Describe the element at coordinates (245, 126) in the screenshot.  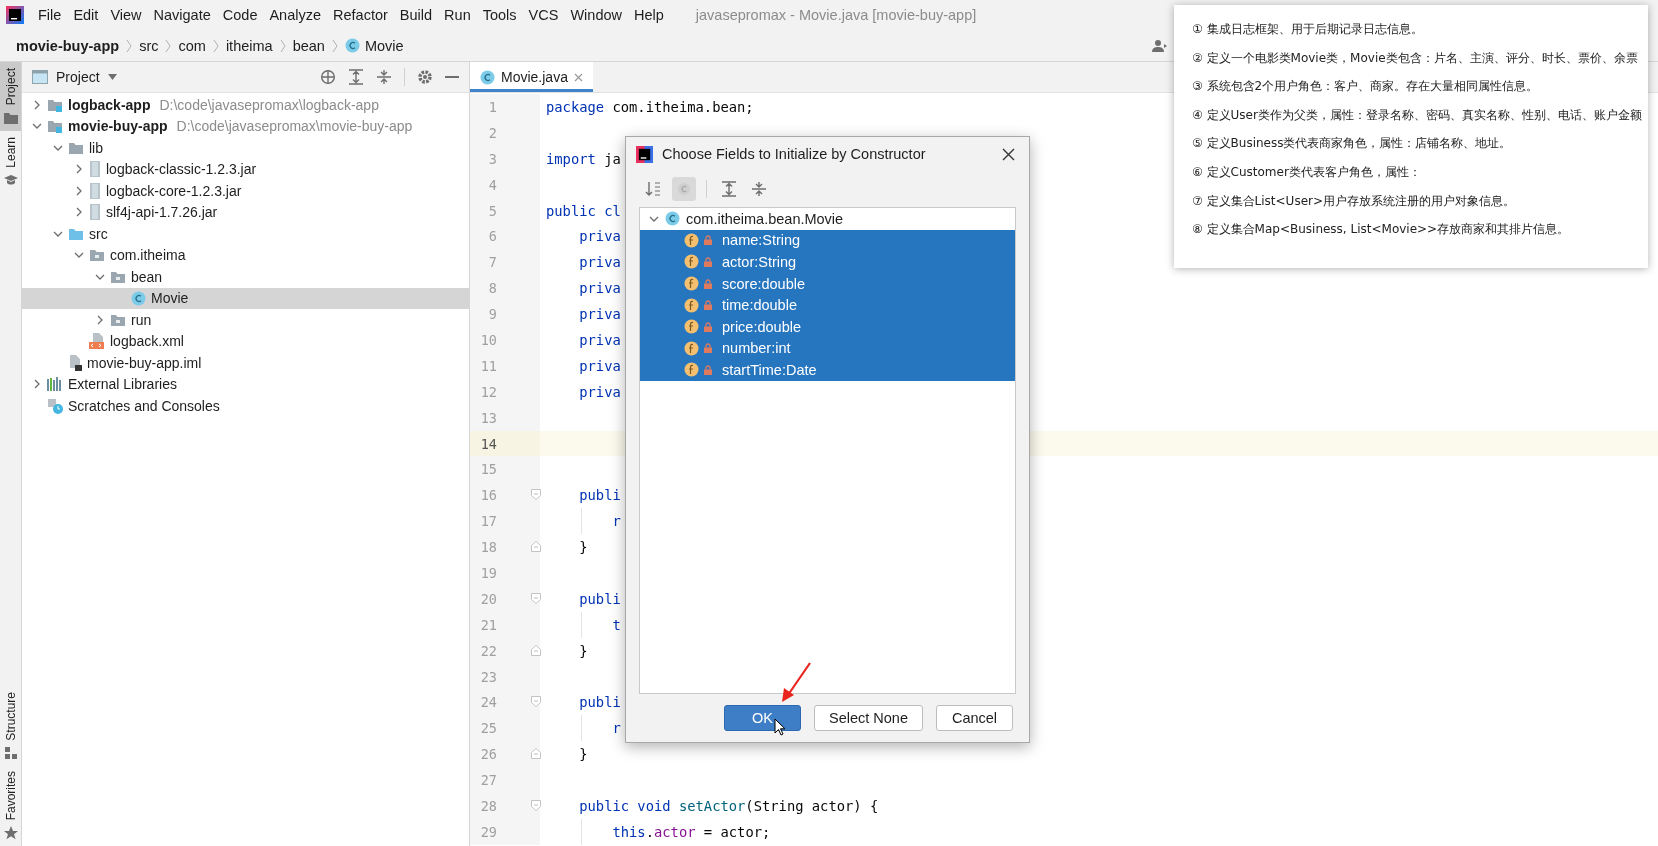
I see `tree-item: movie-buy-app D:\code\javasepromax\movie-buy-app` at that location.